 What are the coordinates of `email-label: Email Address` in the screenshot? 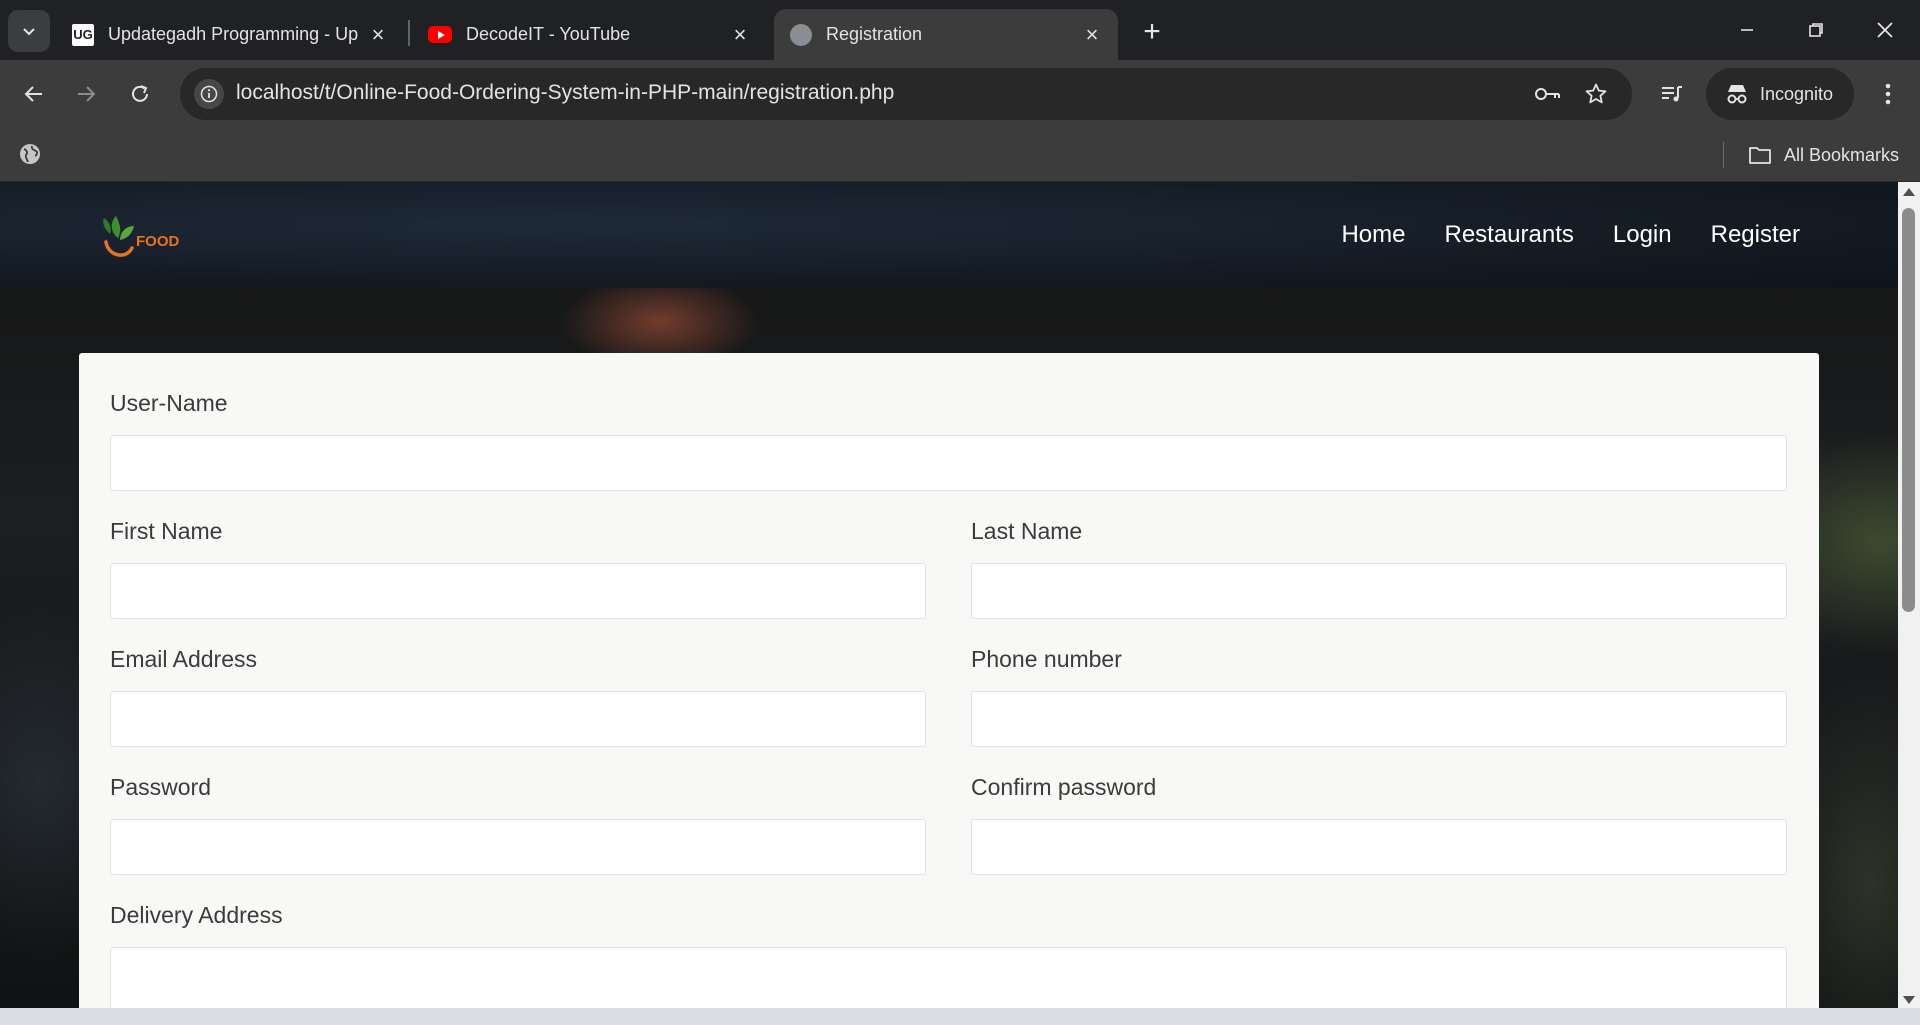 It's located at (184, 659).